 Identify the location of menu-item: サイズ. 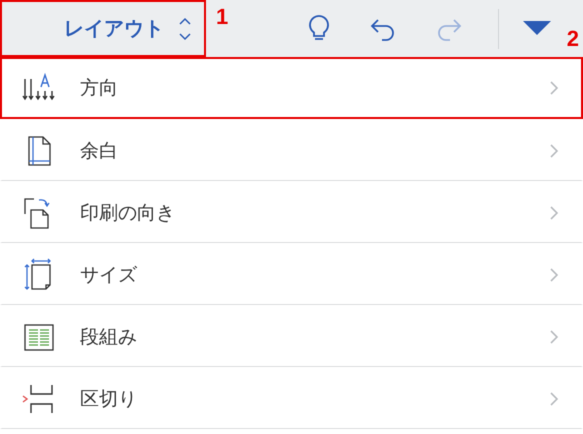
(291, 274).